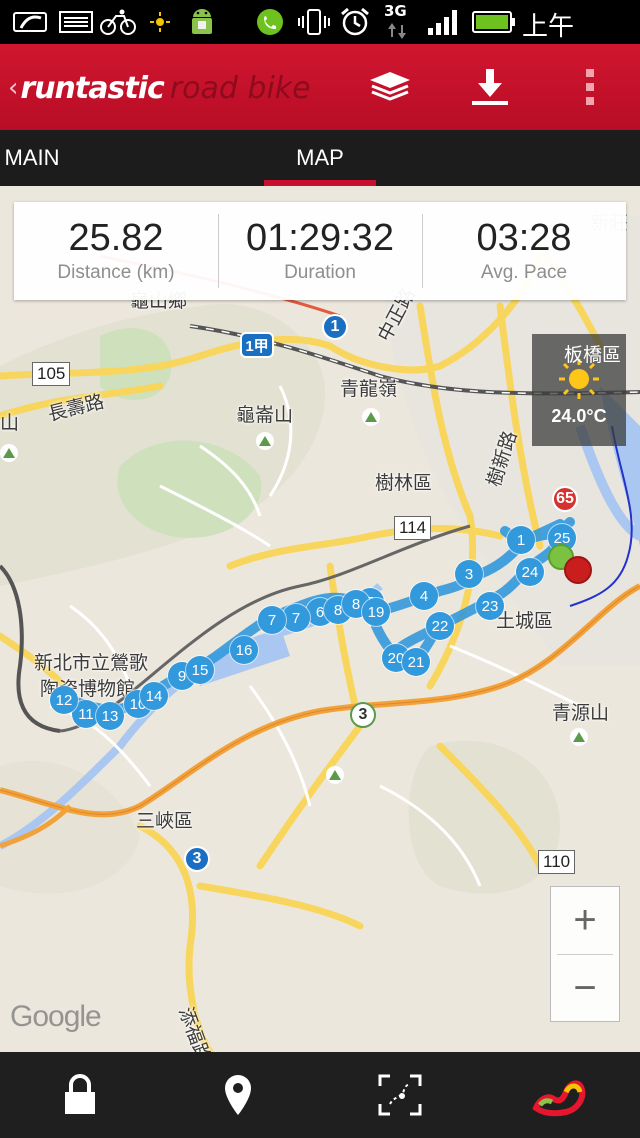 The image size is (640, 1138). Describe the element at coordinates (32, 158) in the screenshot. I see `tab-main: MAIN` at that location.